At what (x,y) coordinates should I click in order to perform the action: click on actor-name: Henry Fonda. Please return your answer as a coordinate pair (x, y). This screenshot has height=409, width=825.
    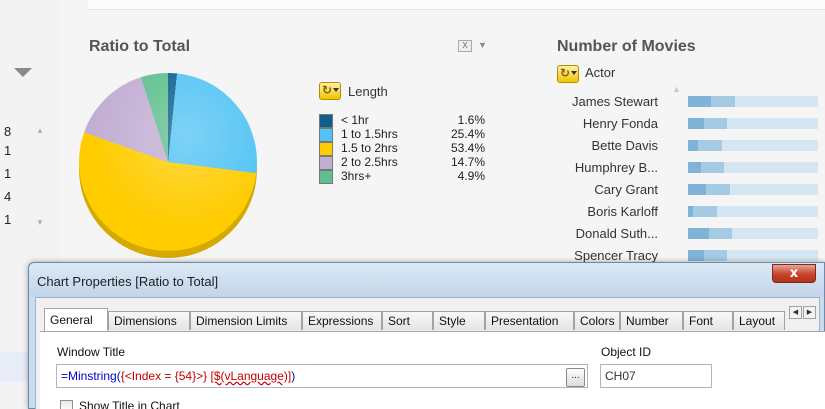
    Looking at the image, I should click on (620, 123).